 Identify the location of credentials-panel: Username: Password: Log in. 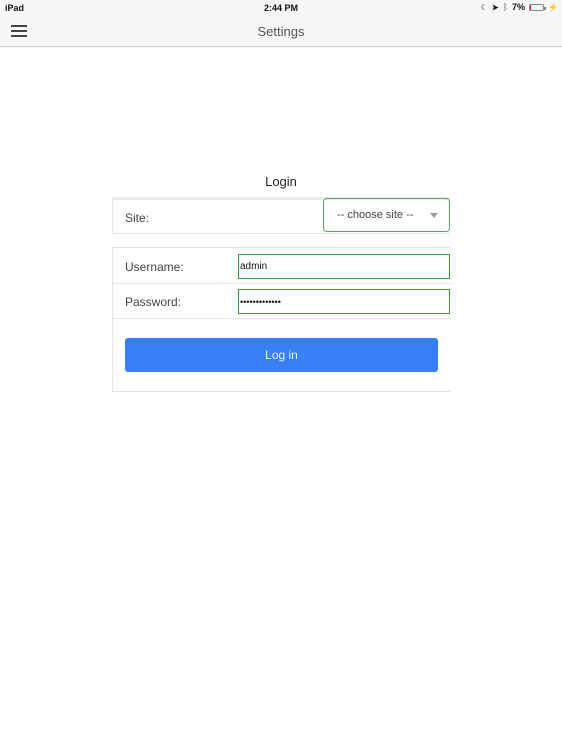
(281, 319).